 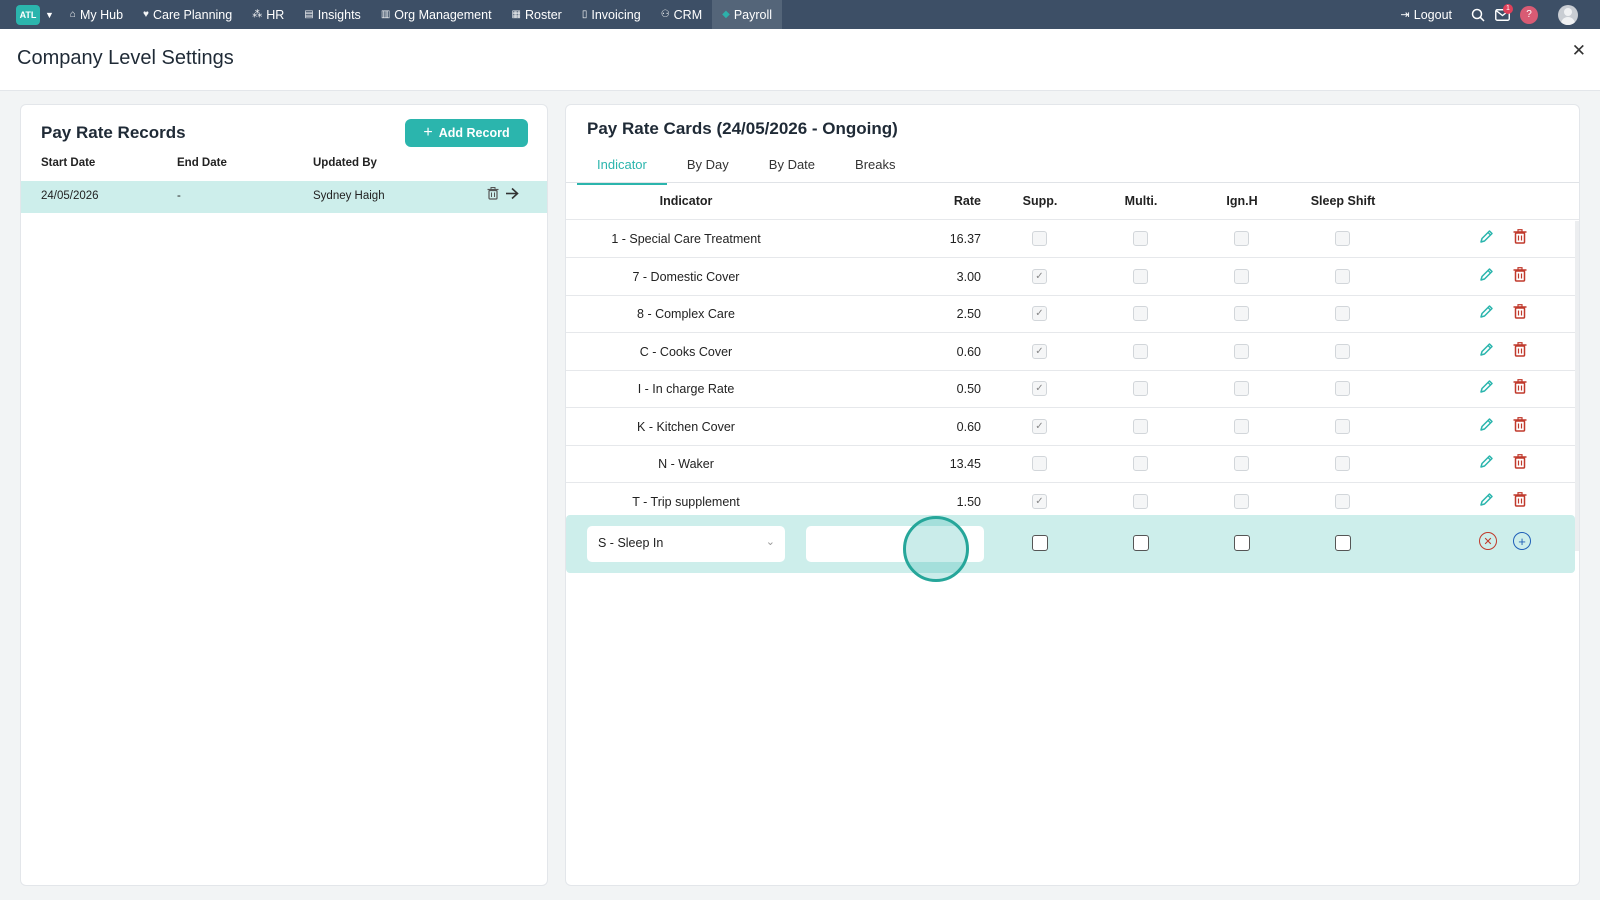 What do you see at coordinates (742, 128) in the screenshot?
I see `panel-title: Pay Rate Cards (24/05/2026 - Ongoing)` at bounding box center [742, 128].